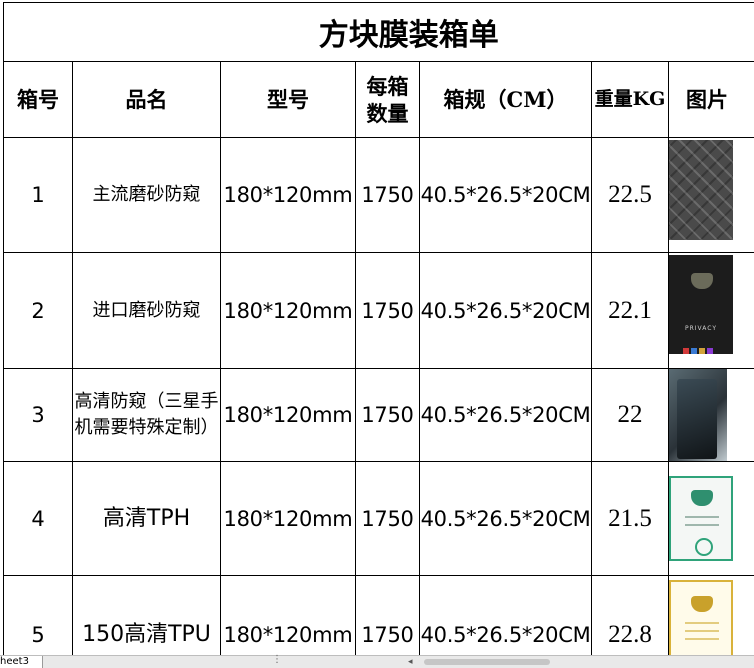 This screenshot has width=754, height=668. What do you see at coordinates (697, 419) in the screenshot?
I see `phone-screen-icon` at bounding box center [697, 419].